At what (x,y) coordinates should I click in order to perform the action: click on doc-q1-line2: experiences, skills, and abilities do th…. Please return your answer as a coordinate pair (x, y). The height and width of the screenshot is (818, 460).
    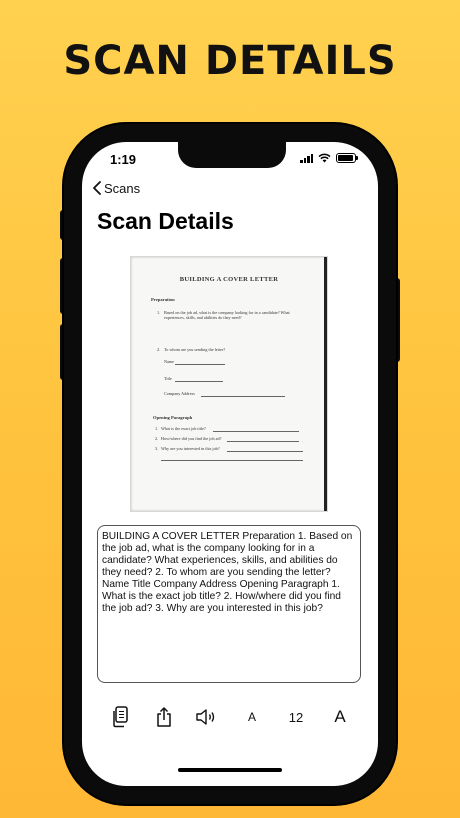
    Looking at the image, I should click on (203, 317).